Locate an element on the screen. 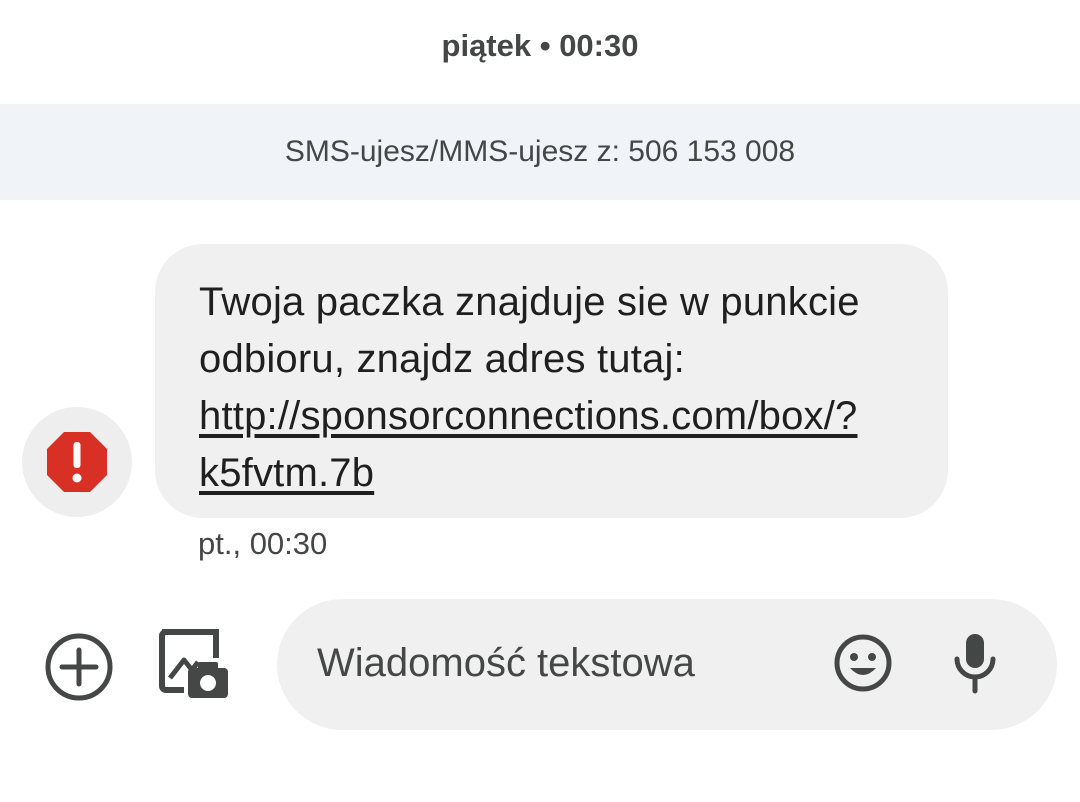 This screenshot has height=802, width=1080. emoji-icon is located at coordinates (863, 663).